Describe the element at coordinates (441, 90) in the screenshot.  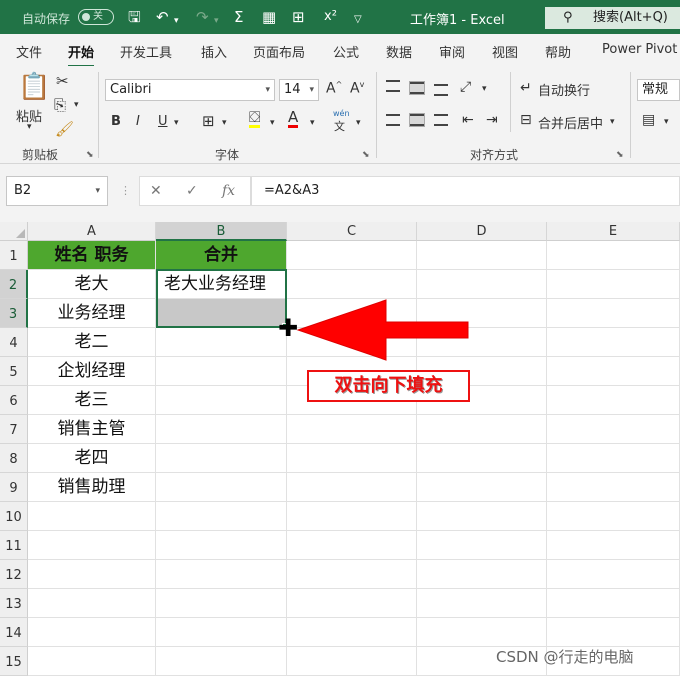
I see `bottom-align-icon` at that location.